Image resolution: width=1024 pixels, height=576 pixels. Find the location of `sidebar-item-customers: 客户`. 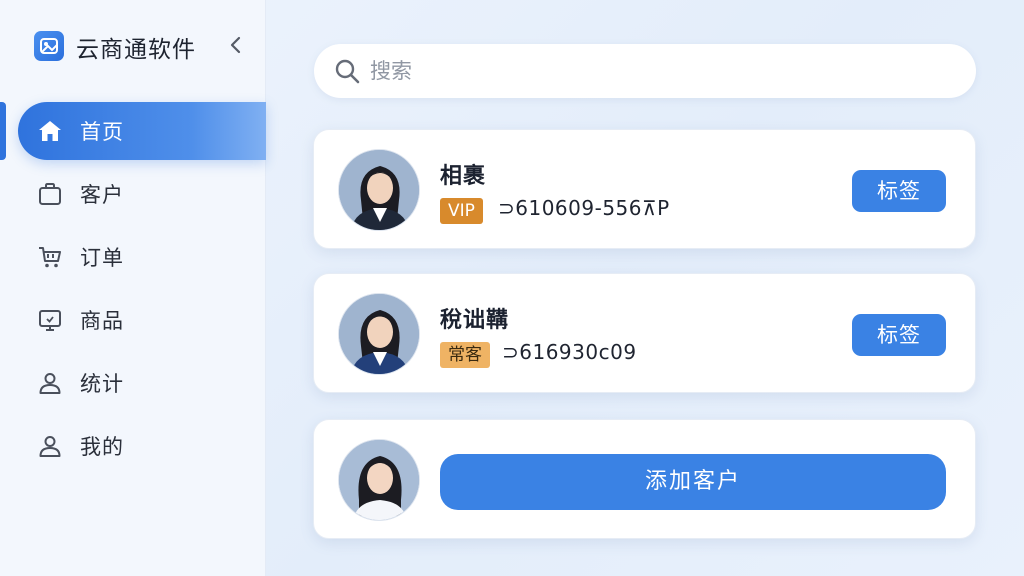

sidebar-item-customers: 客户 is located at coordinates (133, 193).